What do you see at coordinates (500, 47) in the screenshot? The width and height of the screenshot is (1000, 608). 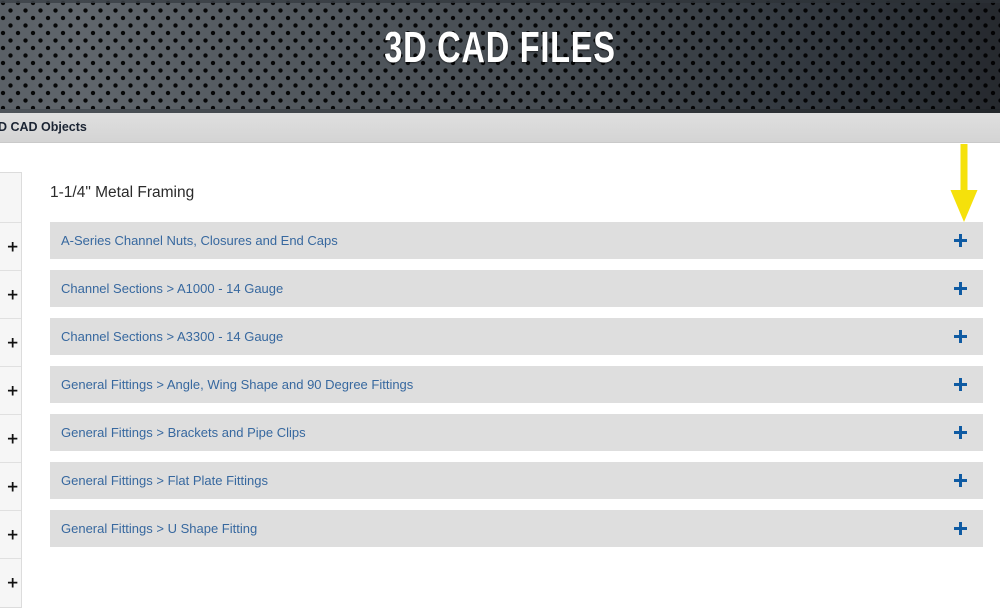 I see `page-title: 3D CAD FILES` at bounding box center [500, 47].